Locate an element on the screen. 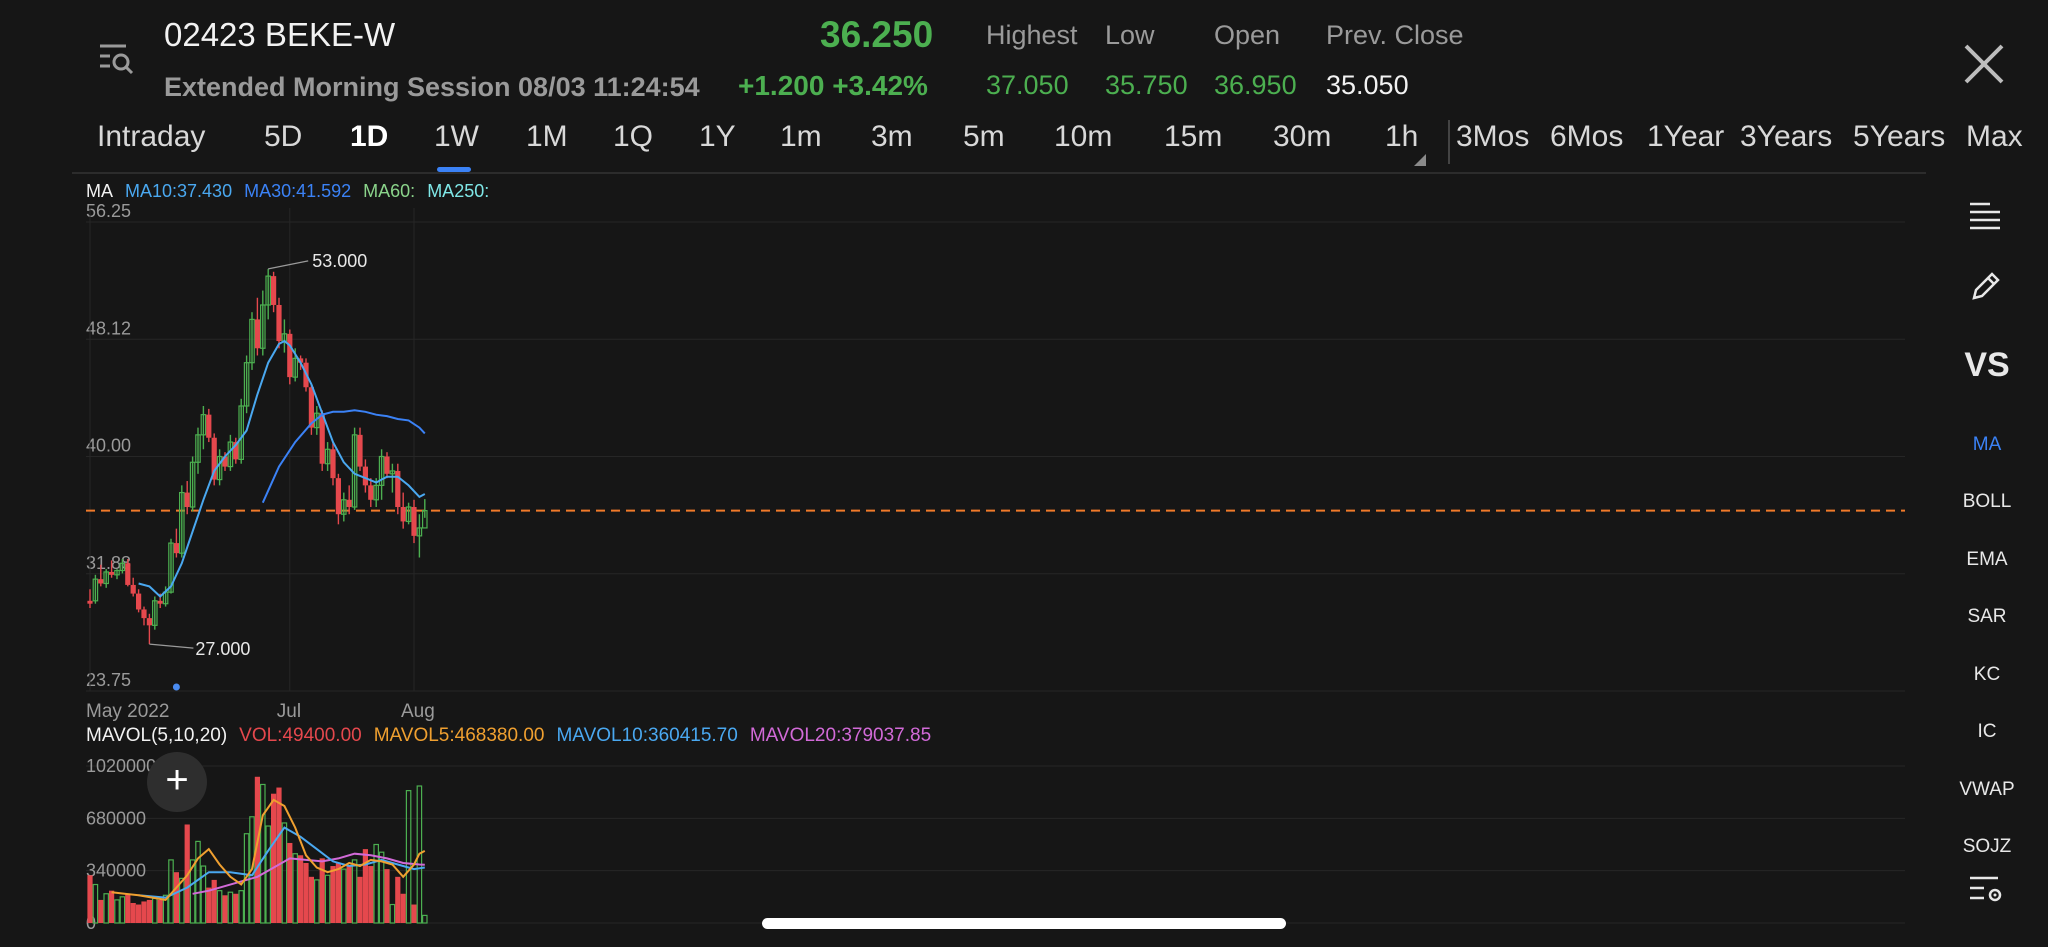  add-indicator-button: + is located at coordinates (177, 782).